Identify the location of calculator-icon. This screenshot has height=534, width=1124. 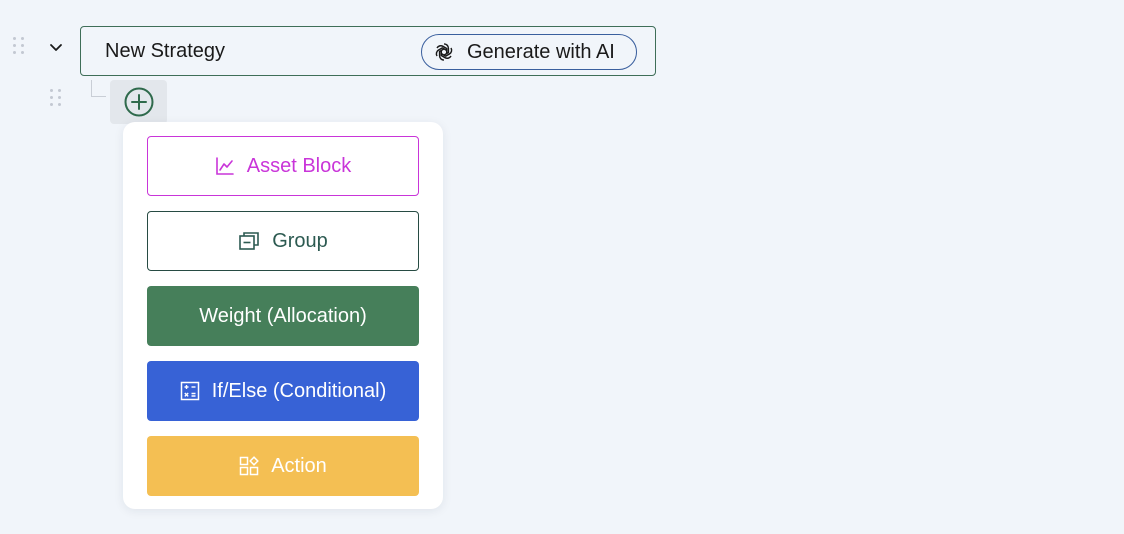
(189, 391).